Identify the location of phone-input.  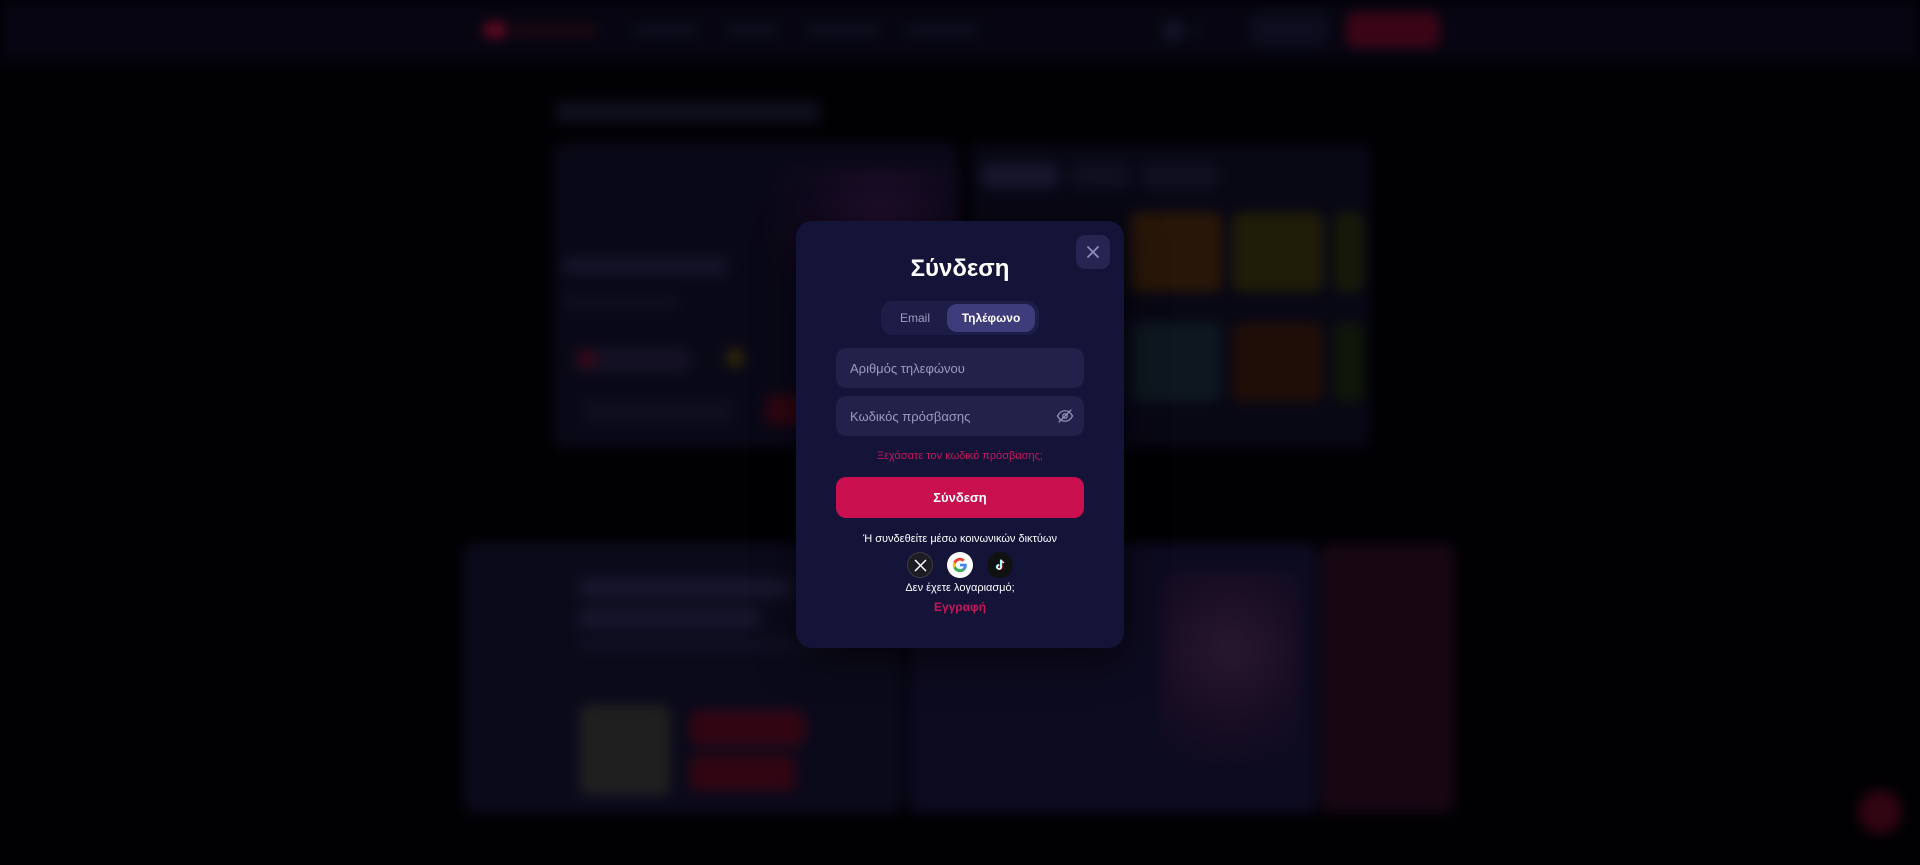
(960, 368).